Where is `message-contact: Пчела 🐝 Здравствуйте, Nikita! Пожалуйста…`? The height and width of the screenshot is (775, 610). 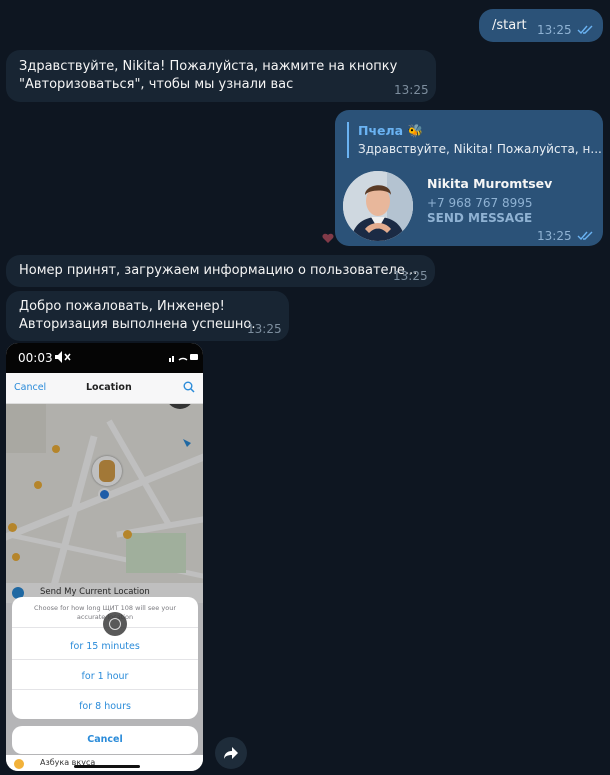
message-contact: Пчела 🐝 Здравствуйте, Nikita! Пожалуйста… is located at coordinates (469, 178).